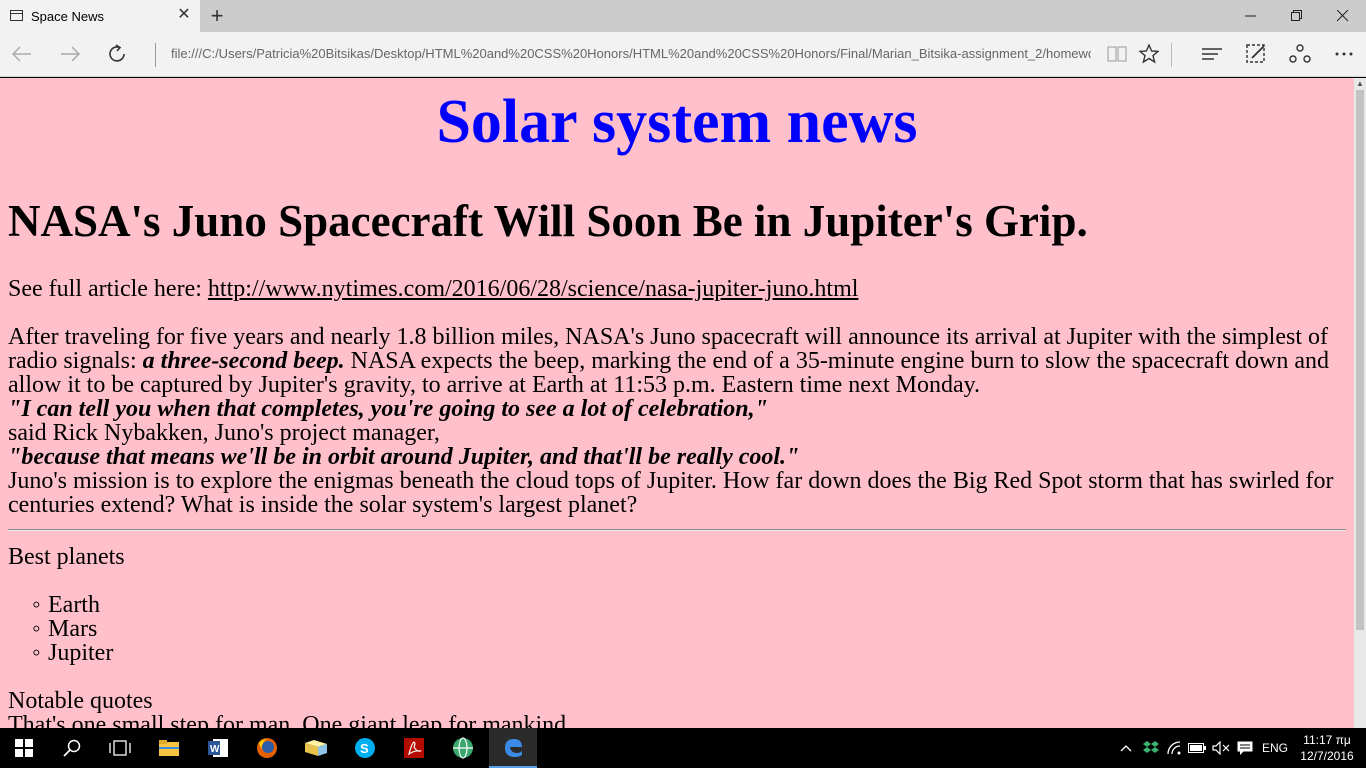 This screenshot has width=1366, height=768. I want to click on web-note-button, so click(1256, 54).